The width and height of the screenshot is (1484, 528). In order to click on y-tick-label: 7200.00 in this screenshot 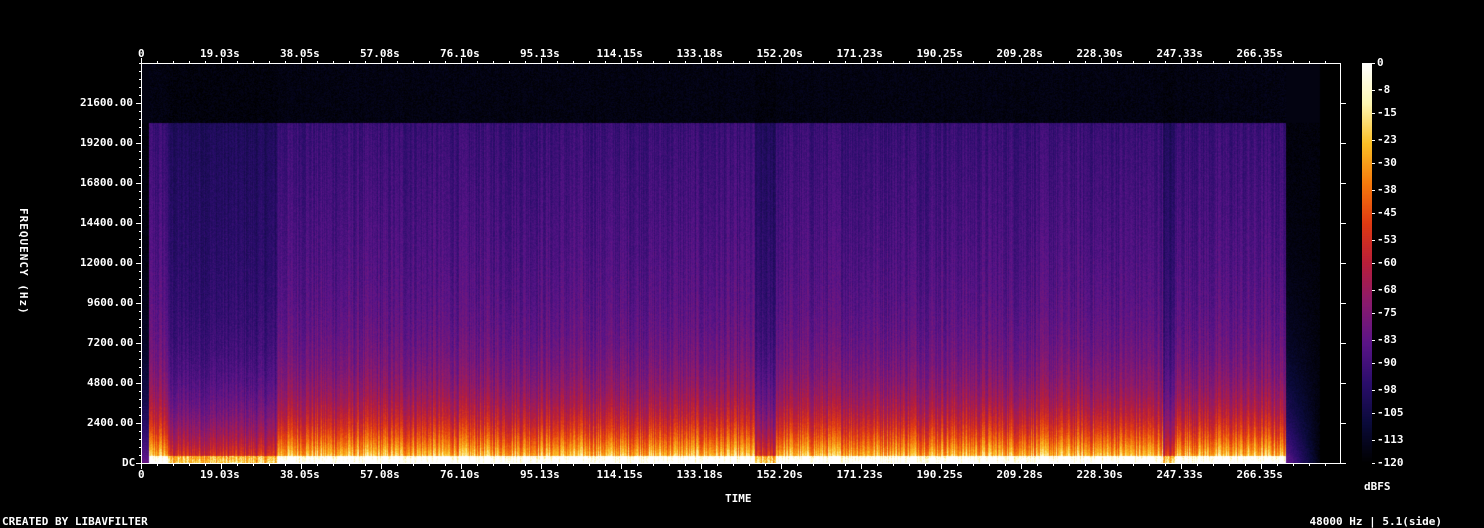, I will do `click(110, 342)`.